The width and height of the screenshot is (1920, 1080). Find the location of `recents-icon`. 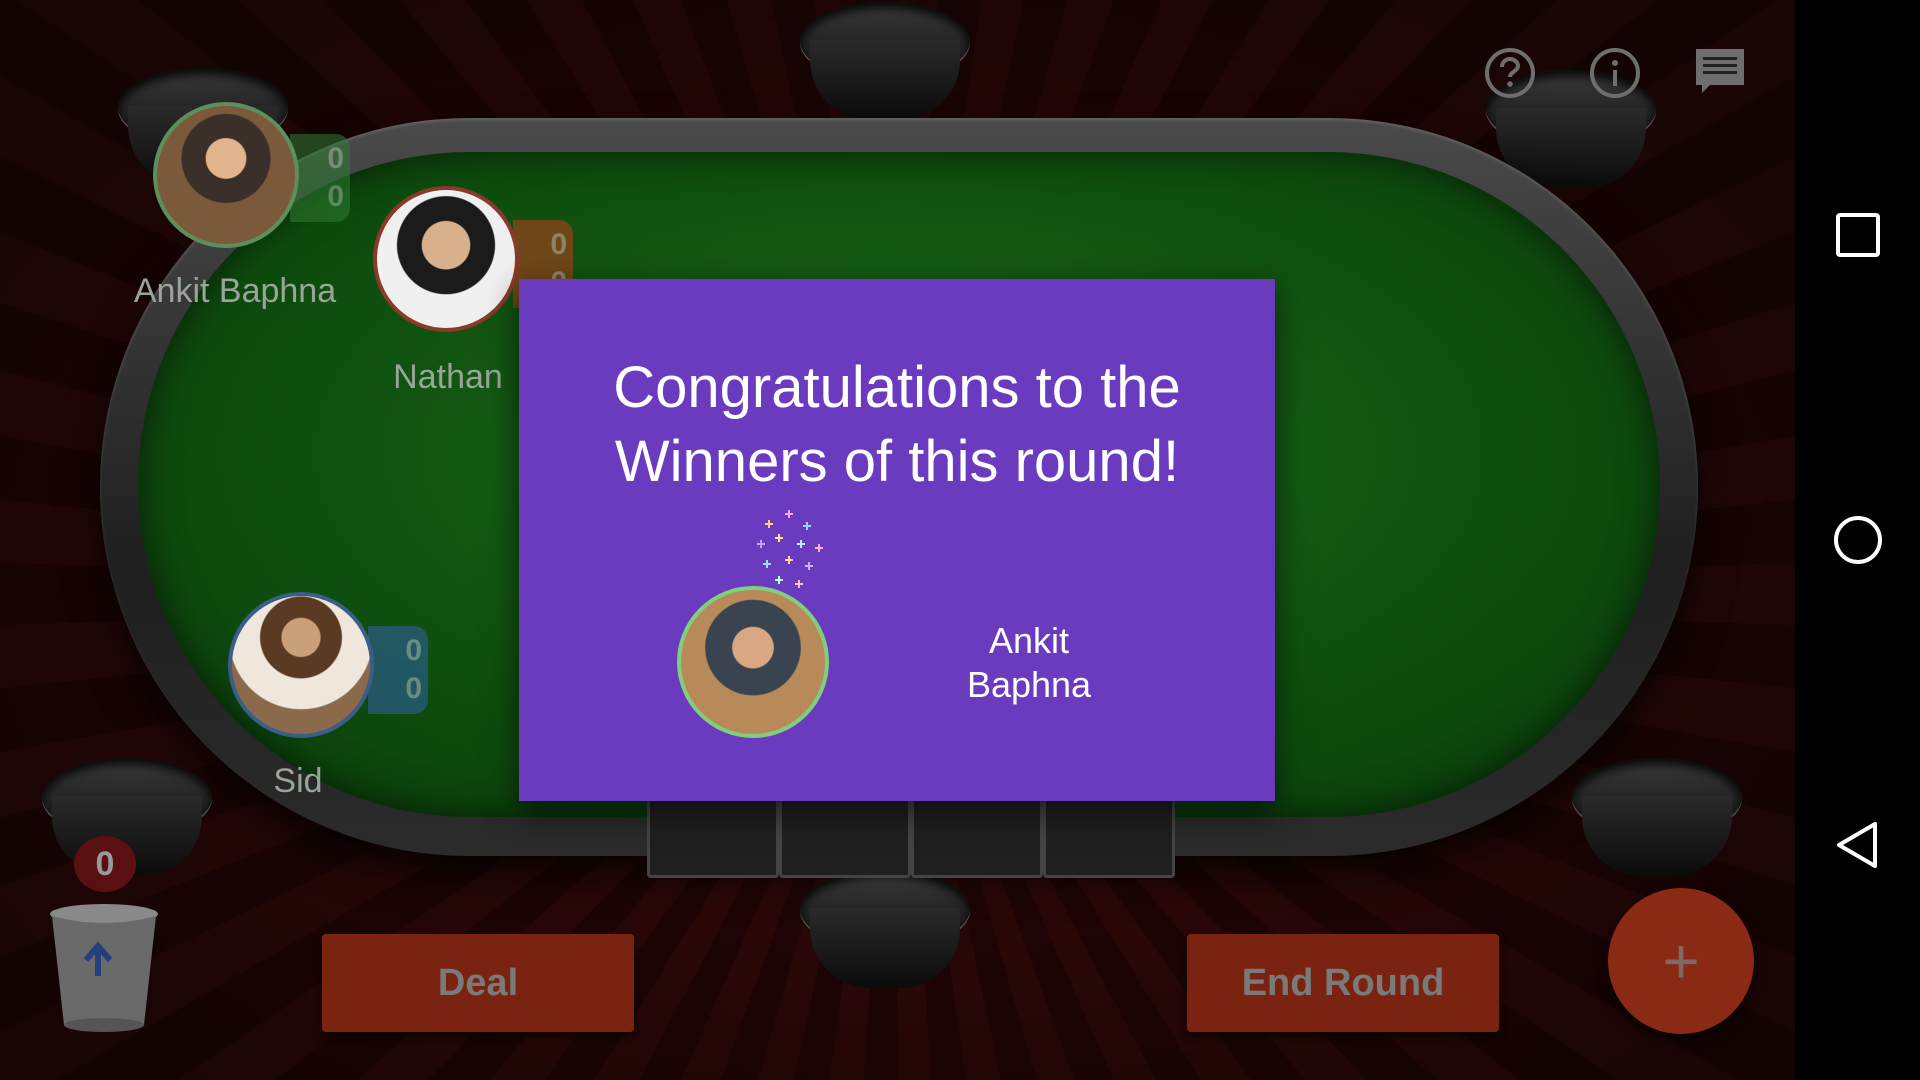

recents-icon is located at coordinates (1857, 235).